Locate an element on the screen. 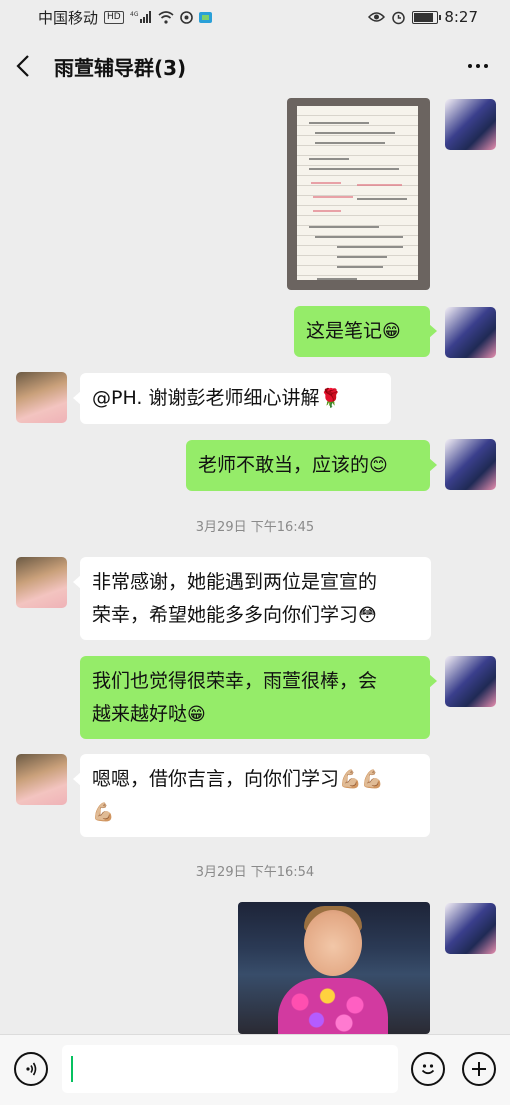 The image size is (510, 1105). emoji-button is located at coordinates (428, 1069).